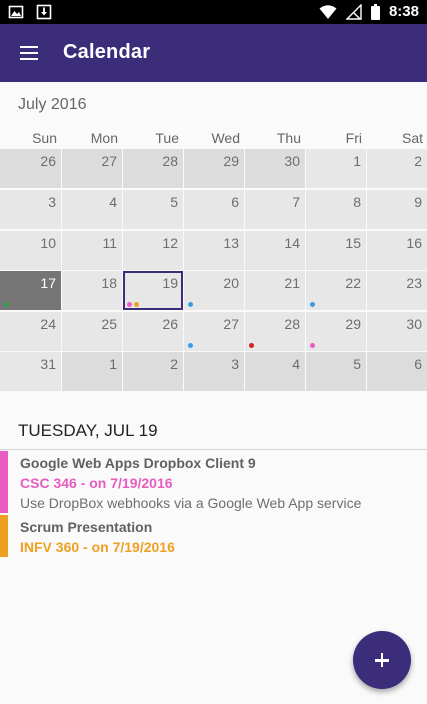  I want to click on day-cell: 14, so click(275, 250).